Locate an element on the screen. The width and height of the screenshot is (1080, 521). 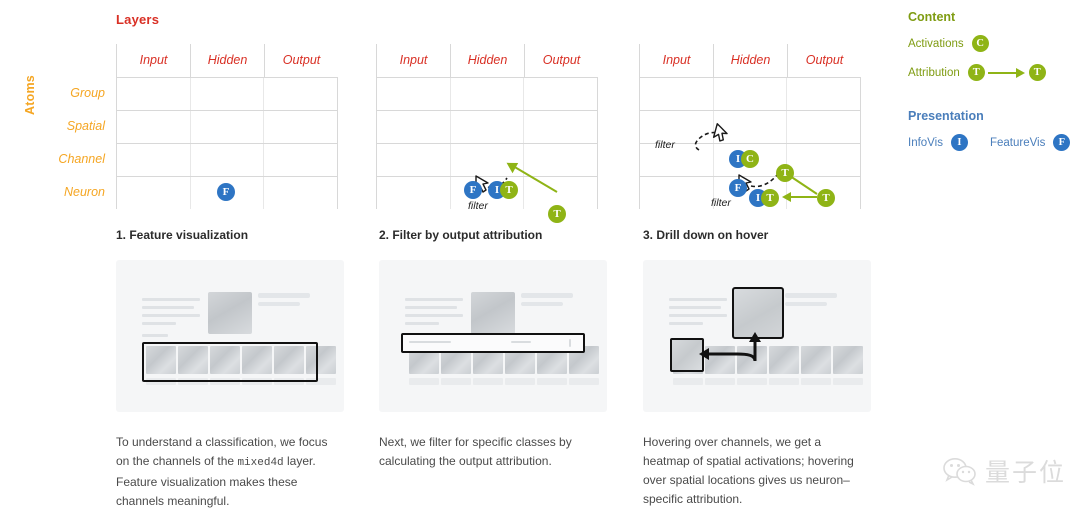
row-label-channel: Channel is located at coordinates (81, 159).